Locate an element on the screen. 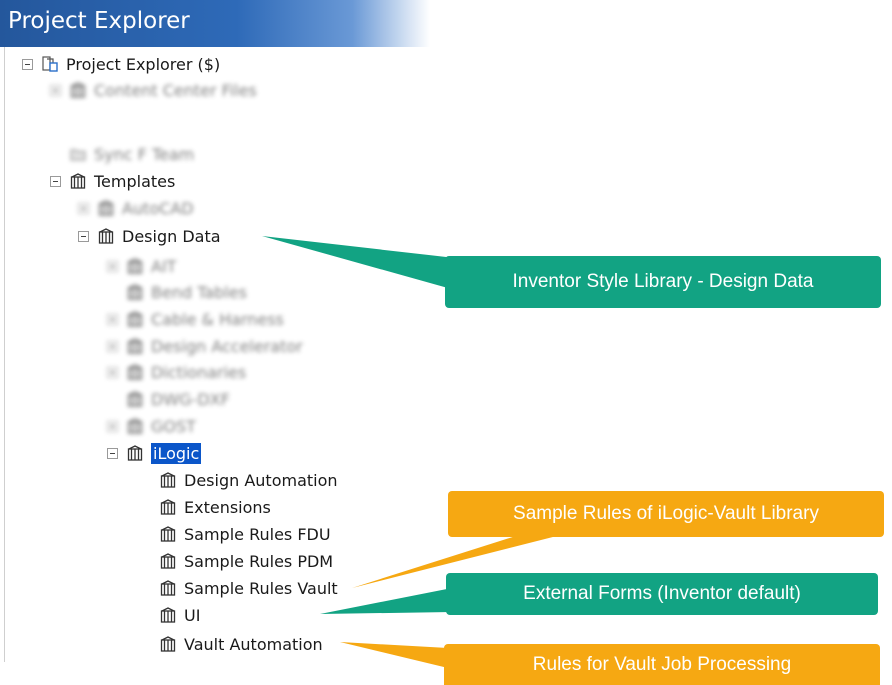 The height and width of the screenshot is (685, 892). callout-external-forms: External Forms (Inventor default) is located at coordinates (662, 594).